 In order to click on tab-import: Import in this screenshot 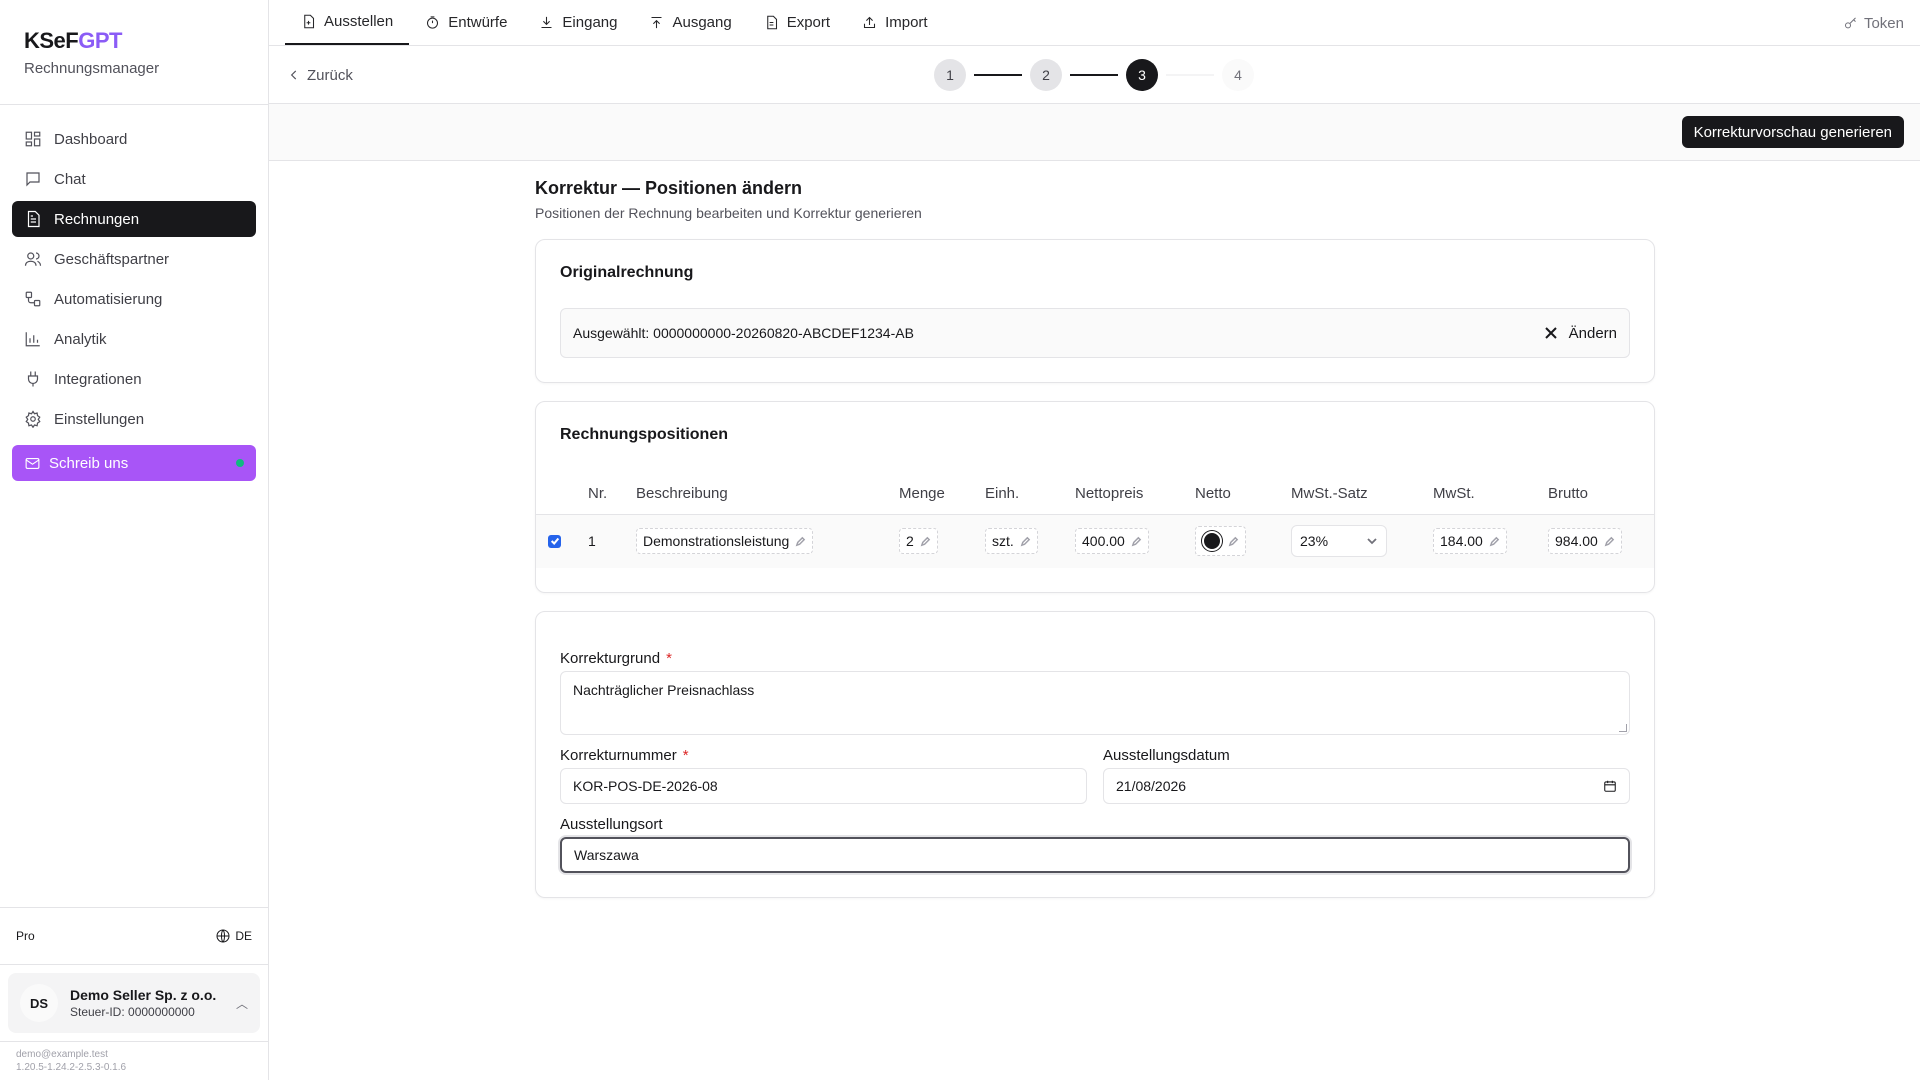, I will do `click(895, 22)`.